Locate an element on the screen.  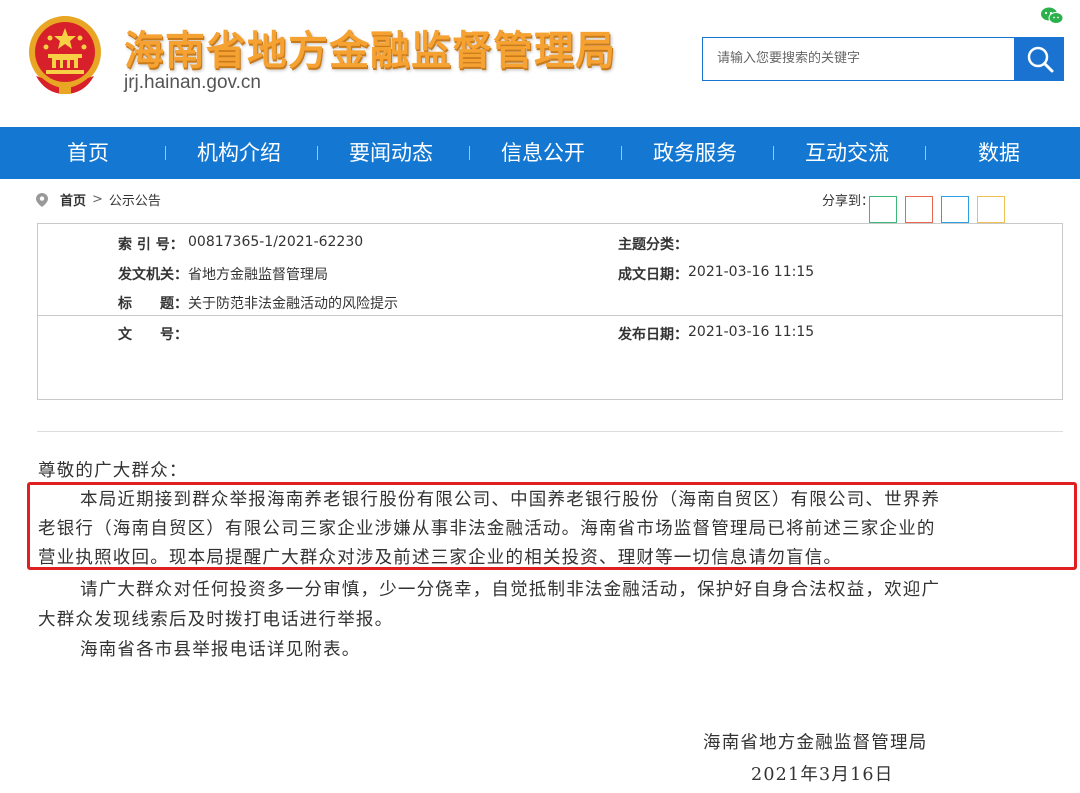
signature-date: 2021年3月16日 is located at coordinates (822, 775).